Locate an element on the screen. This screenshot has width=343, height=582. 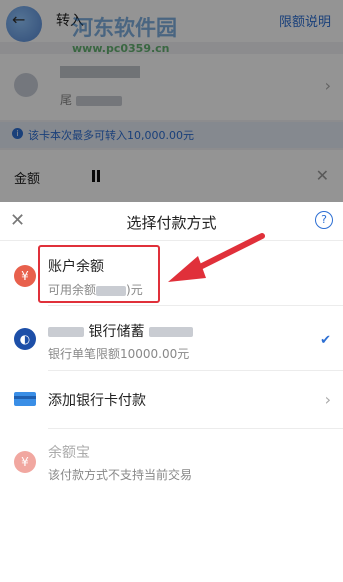
option-subtitle: 该付款方式不支持当前交易 is located at coordinates (120, 475).